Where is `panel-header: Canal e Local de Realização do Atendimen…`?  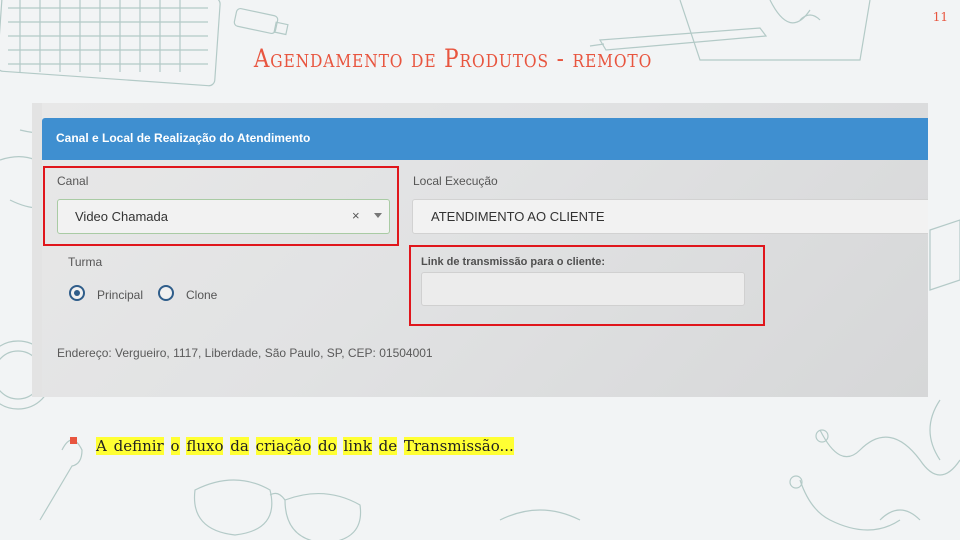
panel-header: Canal e Local de Realização do Atendimen… is located at coordinates (485, 139).